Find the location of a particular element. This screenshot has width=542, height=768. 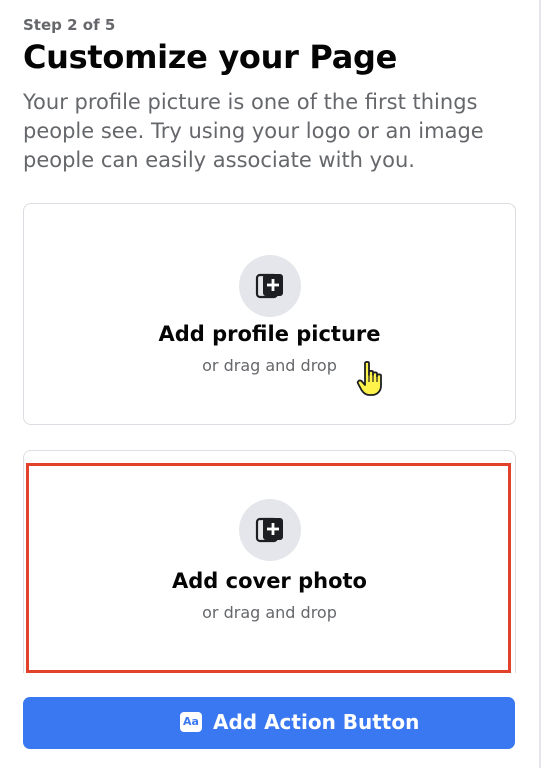

page-title: Customize your Page is located at coordinates (210, 57).